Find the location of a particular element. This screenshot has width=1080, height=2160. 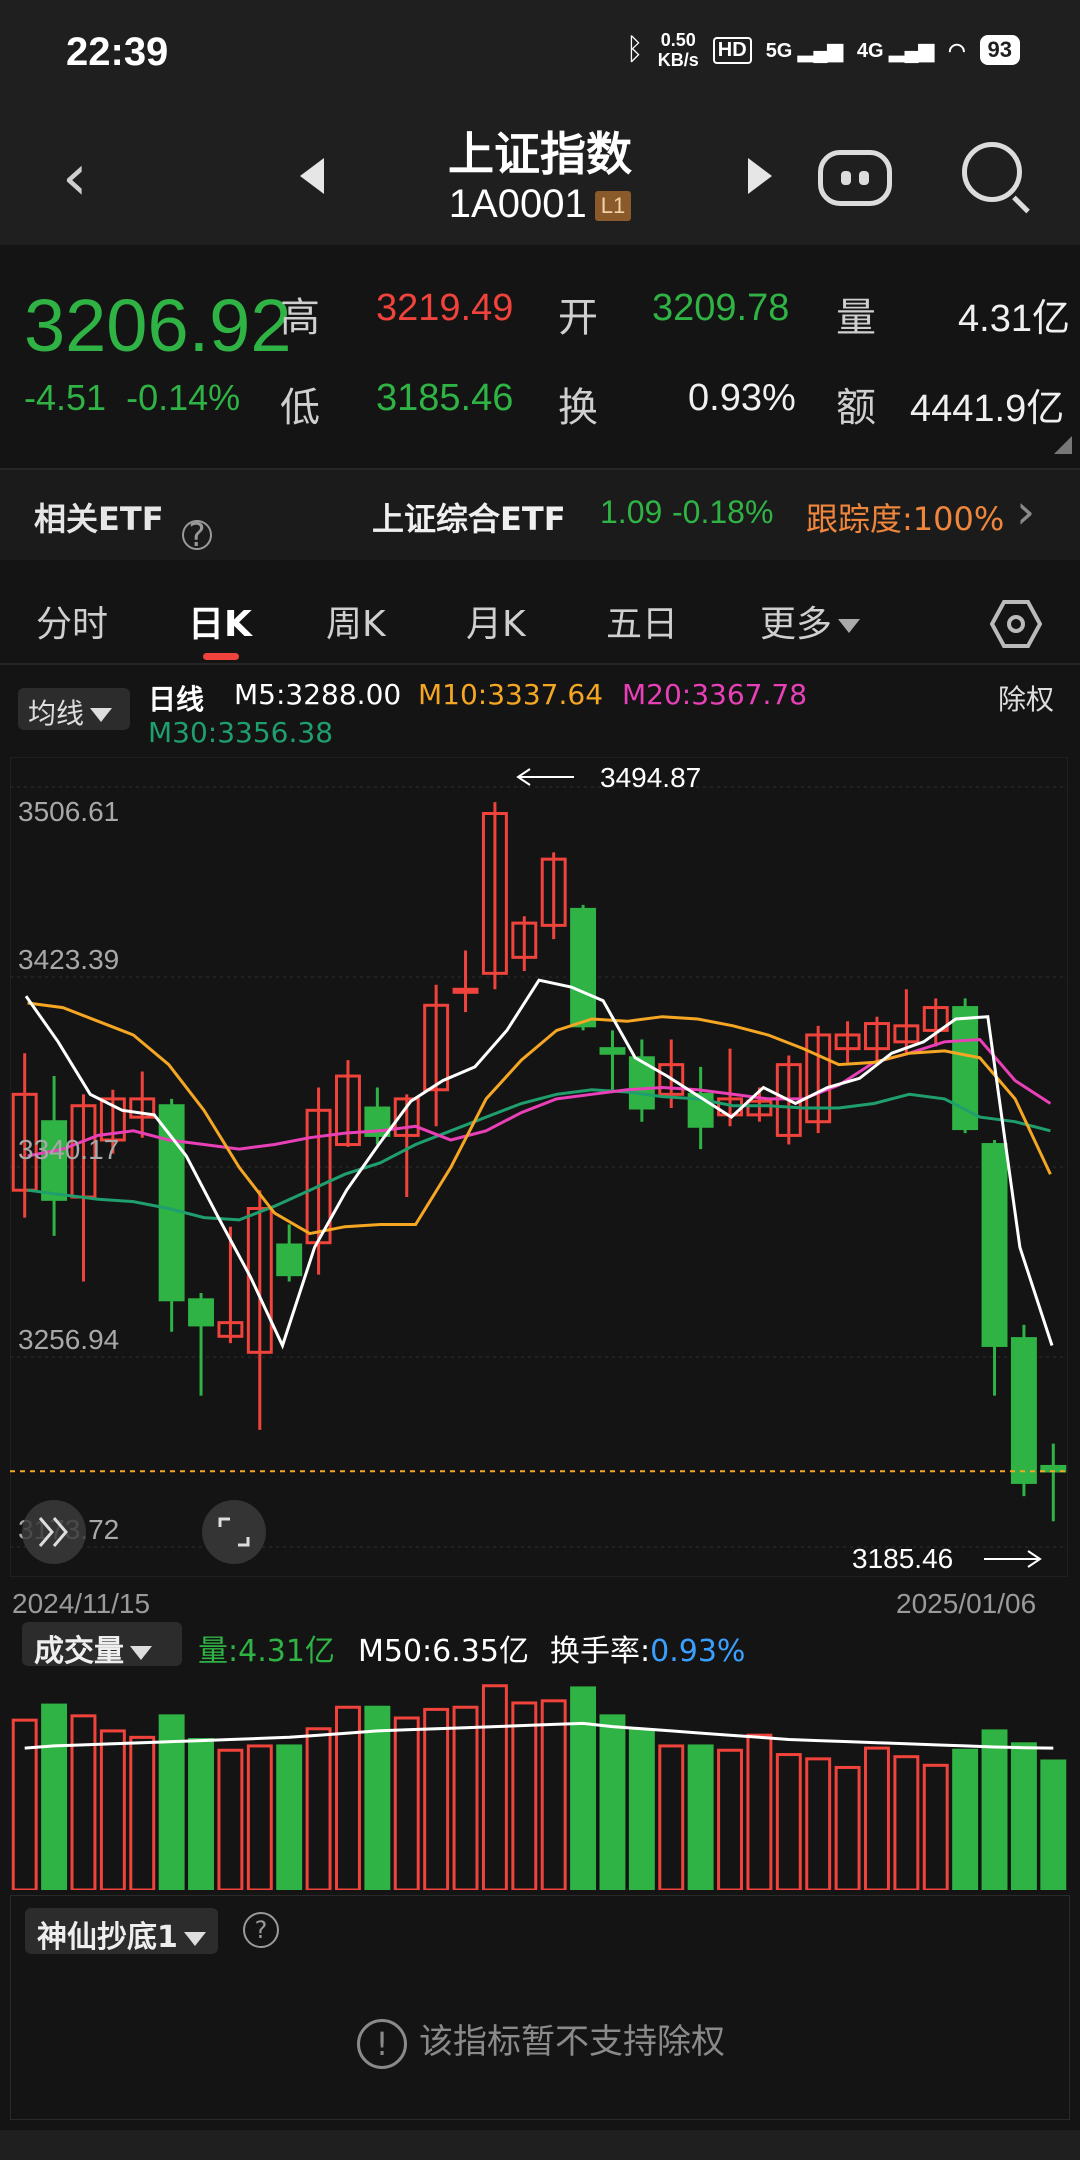

open-value: 3209.78 is located at coordinates (721, 308).